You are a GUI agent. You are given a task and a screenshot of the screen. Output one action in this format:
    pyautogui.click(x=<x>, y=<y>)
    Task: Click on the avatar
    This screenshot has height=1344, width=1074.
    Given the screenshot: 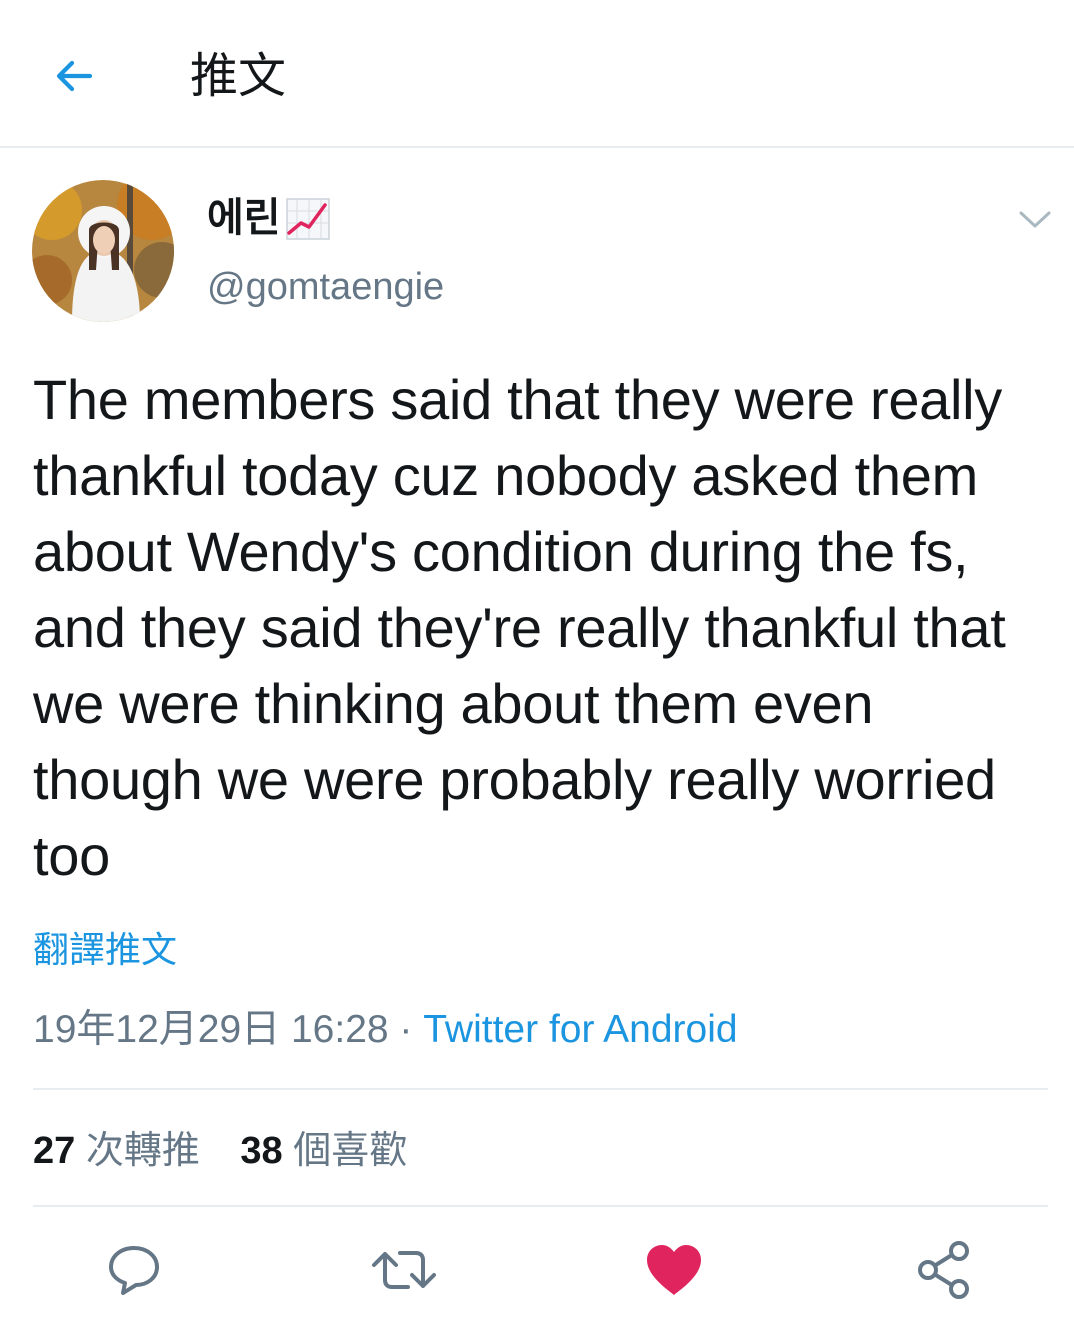 What is the action you would take?
    pyautogui.click(x=103, y=251)
    